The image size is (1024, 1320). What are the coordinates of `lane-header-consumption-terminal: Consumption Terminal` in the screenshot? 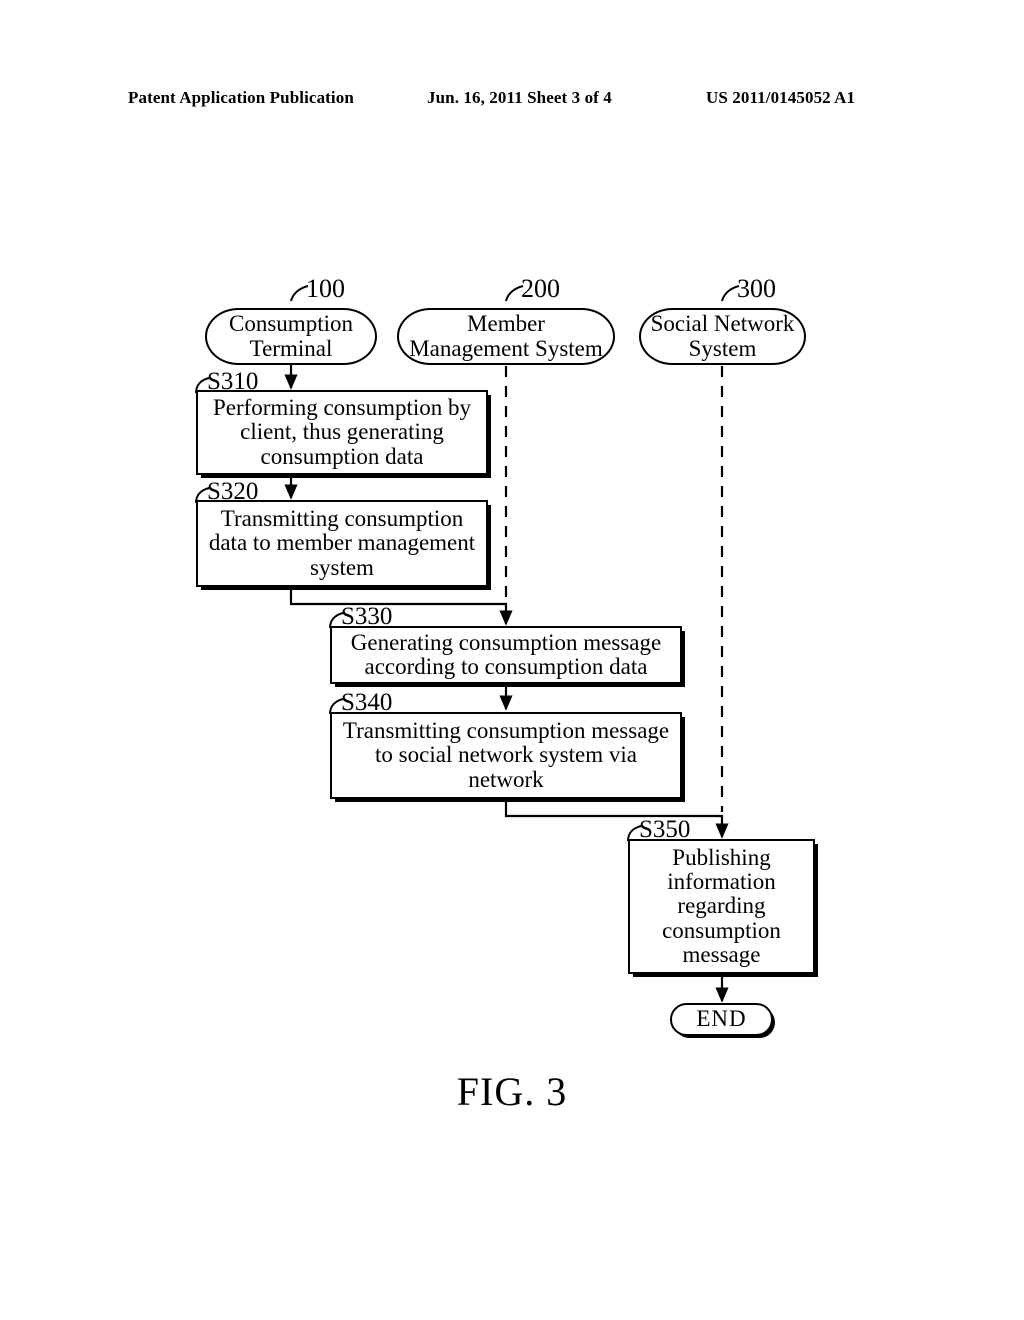 It's located at (291, 336).